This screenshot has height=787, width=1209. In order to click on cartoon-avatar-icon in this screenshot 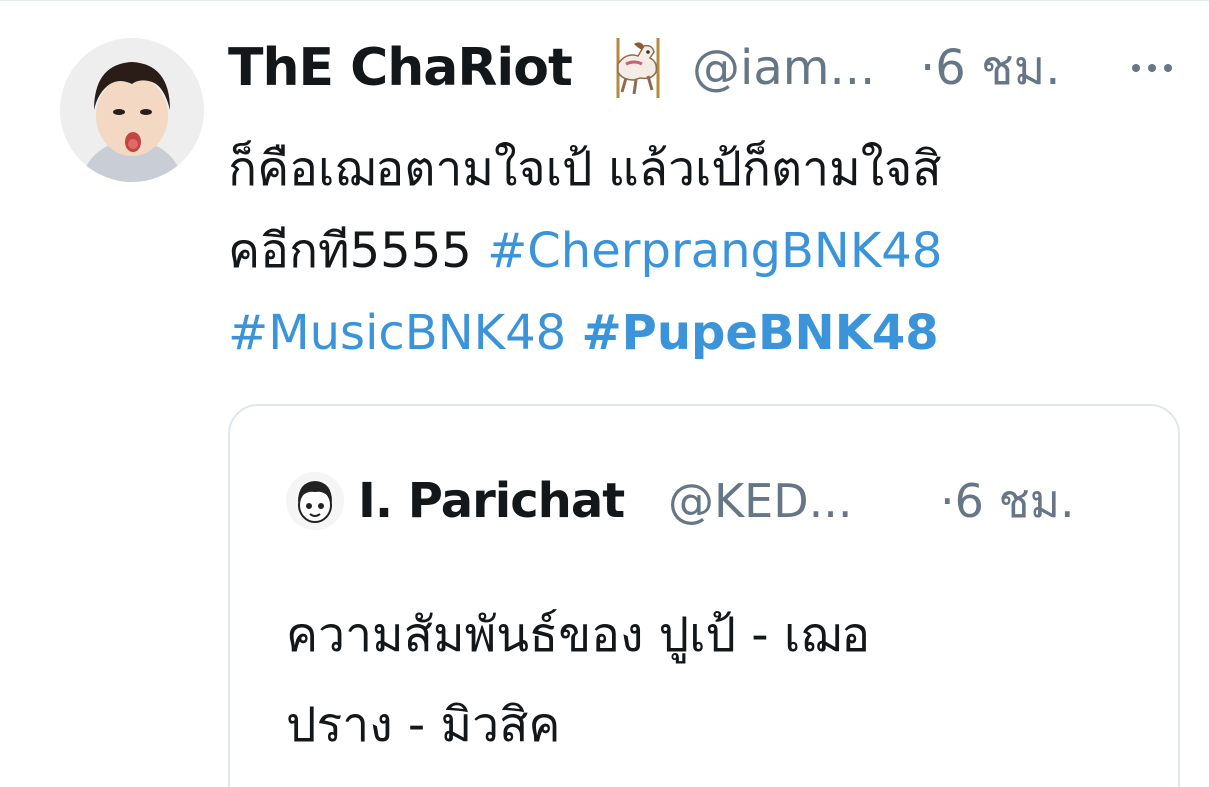, I will do `click(315, 501)`.